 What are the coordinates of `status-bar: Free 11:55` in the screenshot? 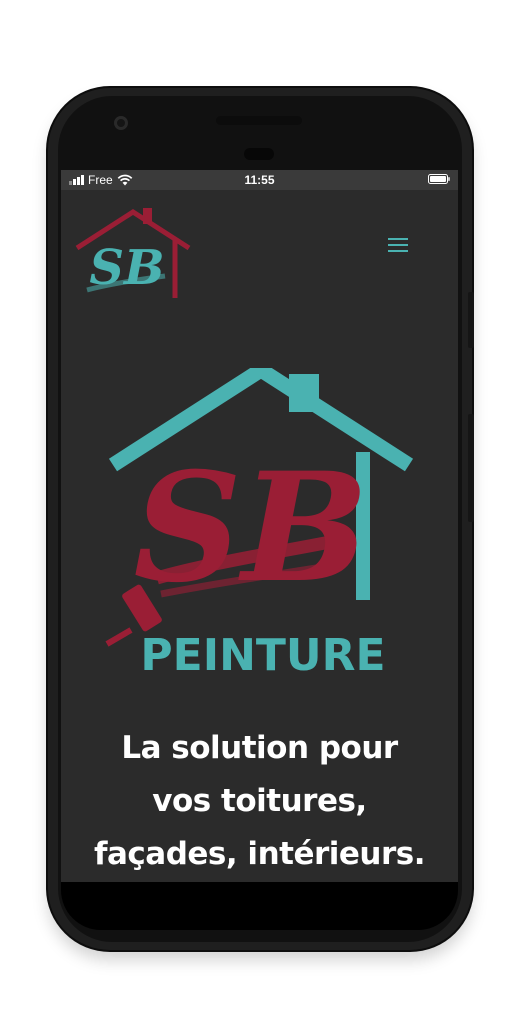 It's located at (259, 180).